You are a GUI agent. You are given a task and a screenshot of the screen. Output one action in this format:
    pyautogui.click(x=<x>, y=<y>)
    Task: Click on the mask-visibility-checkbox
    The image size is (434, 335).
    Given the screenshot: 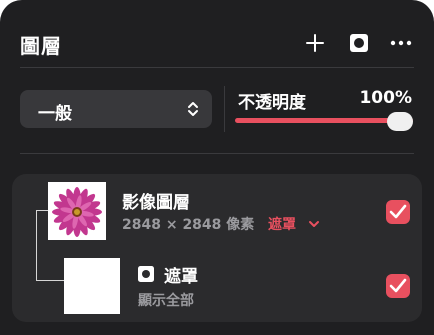 What is the action you would take?
    pyautogui.click(x=398, y=286)
    